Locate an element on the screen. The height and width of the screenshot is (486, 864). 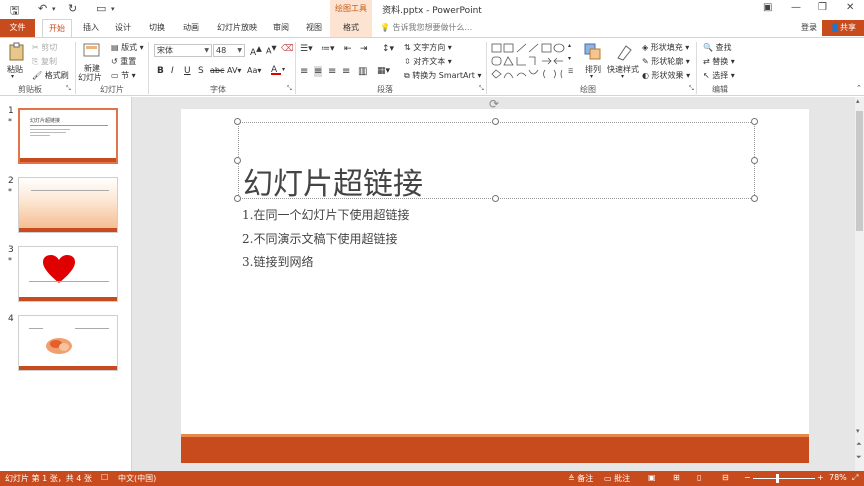
prev-slide-icon: ⏶ is located at coordinates (859, 444).